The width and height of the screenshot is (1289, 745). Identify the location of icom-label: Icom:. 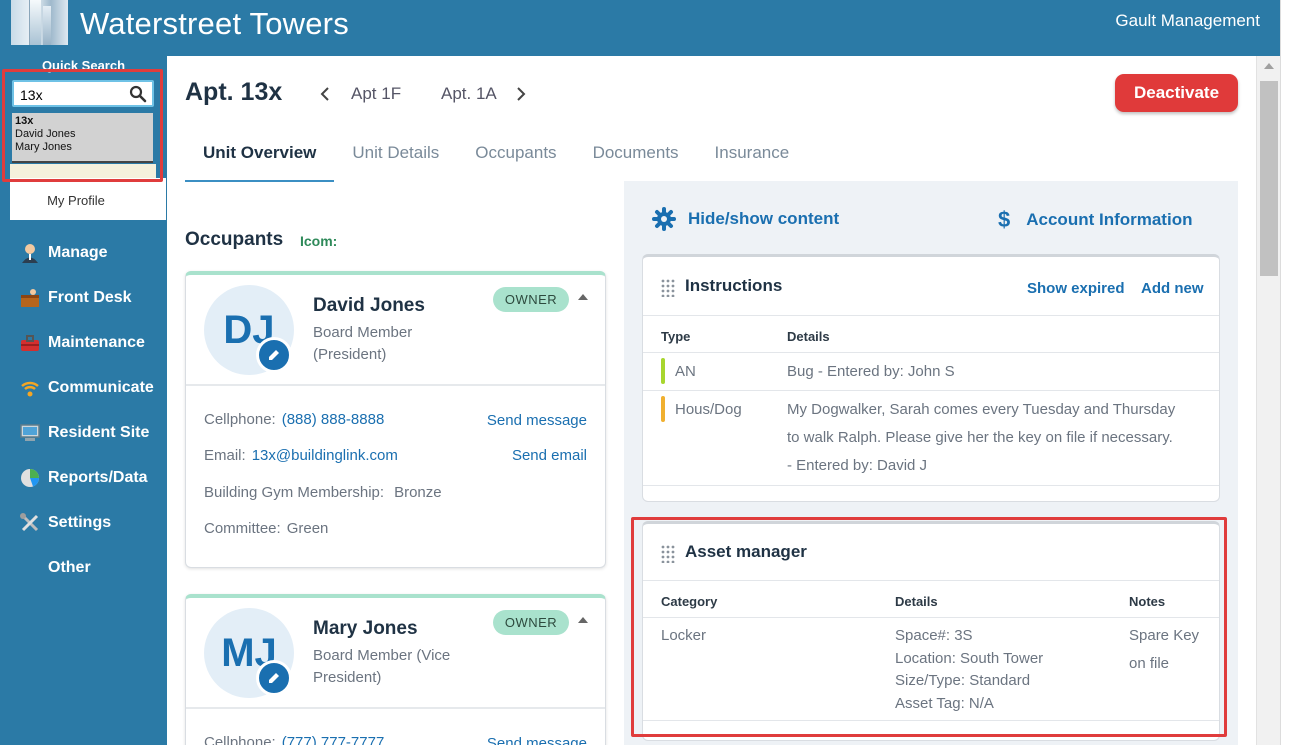
(319, 241).